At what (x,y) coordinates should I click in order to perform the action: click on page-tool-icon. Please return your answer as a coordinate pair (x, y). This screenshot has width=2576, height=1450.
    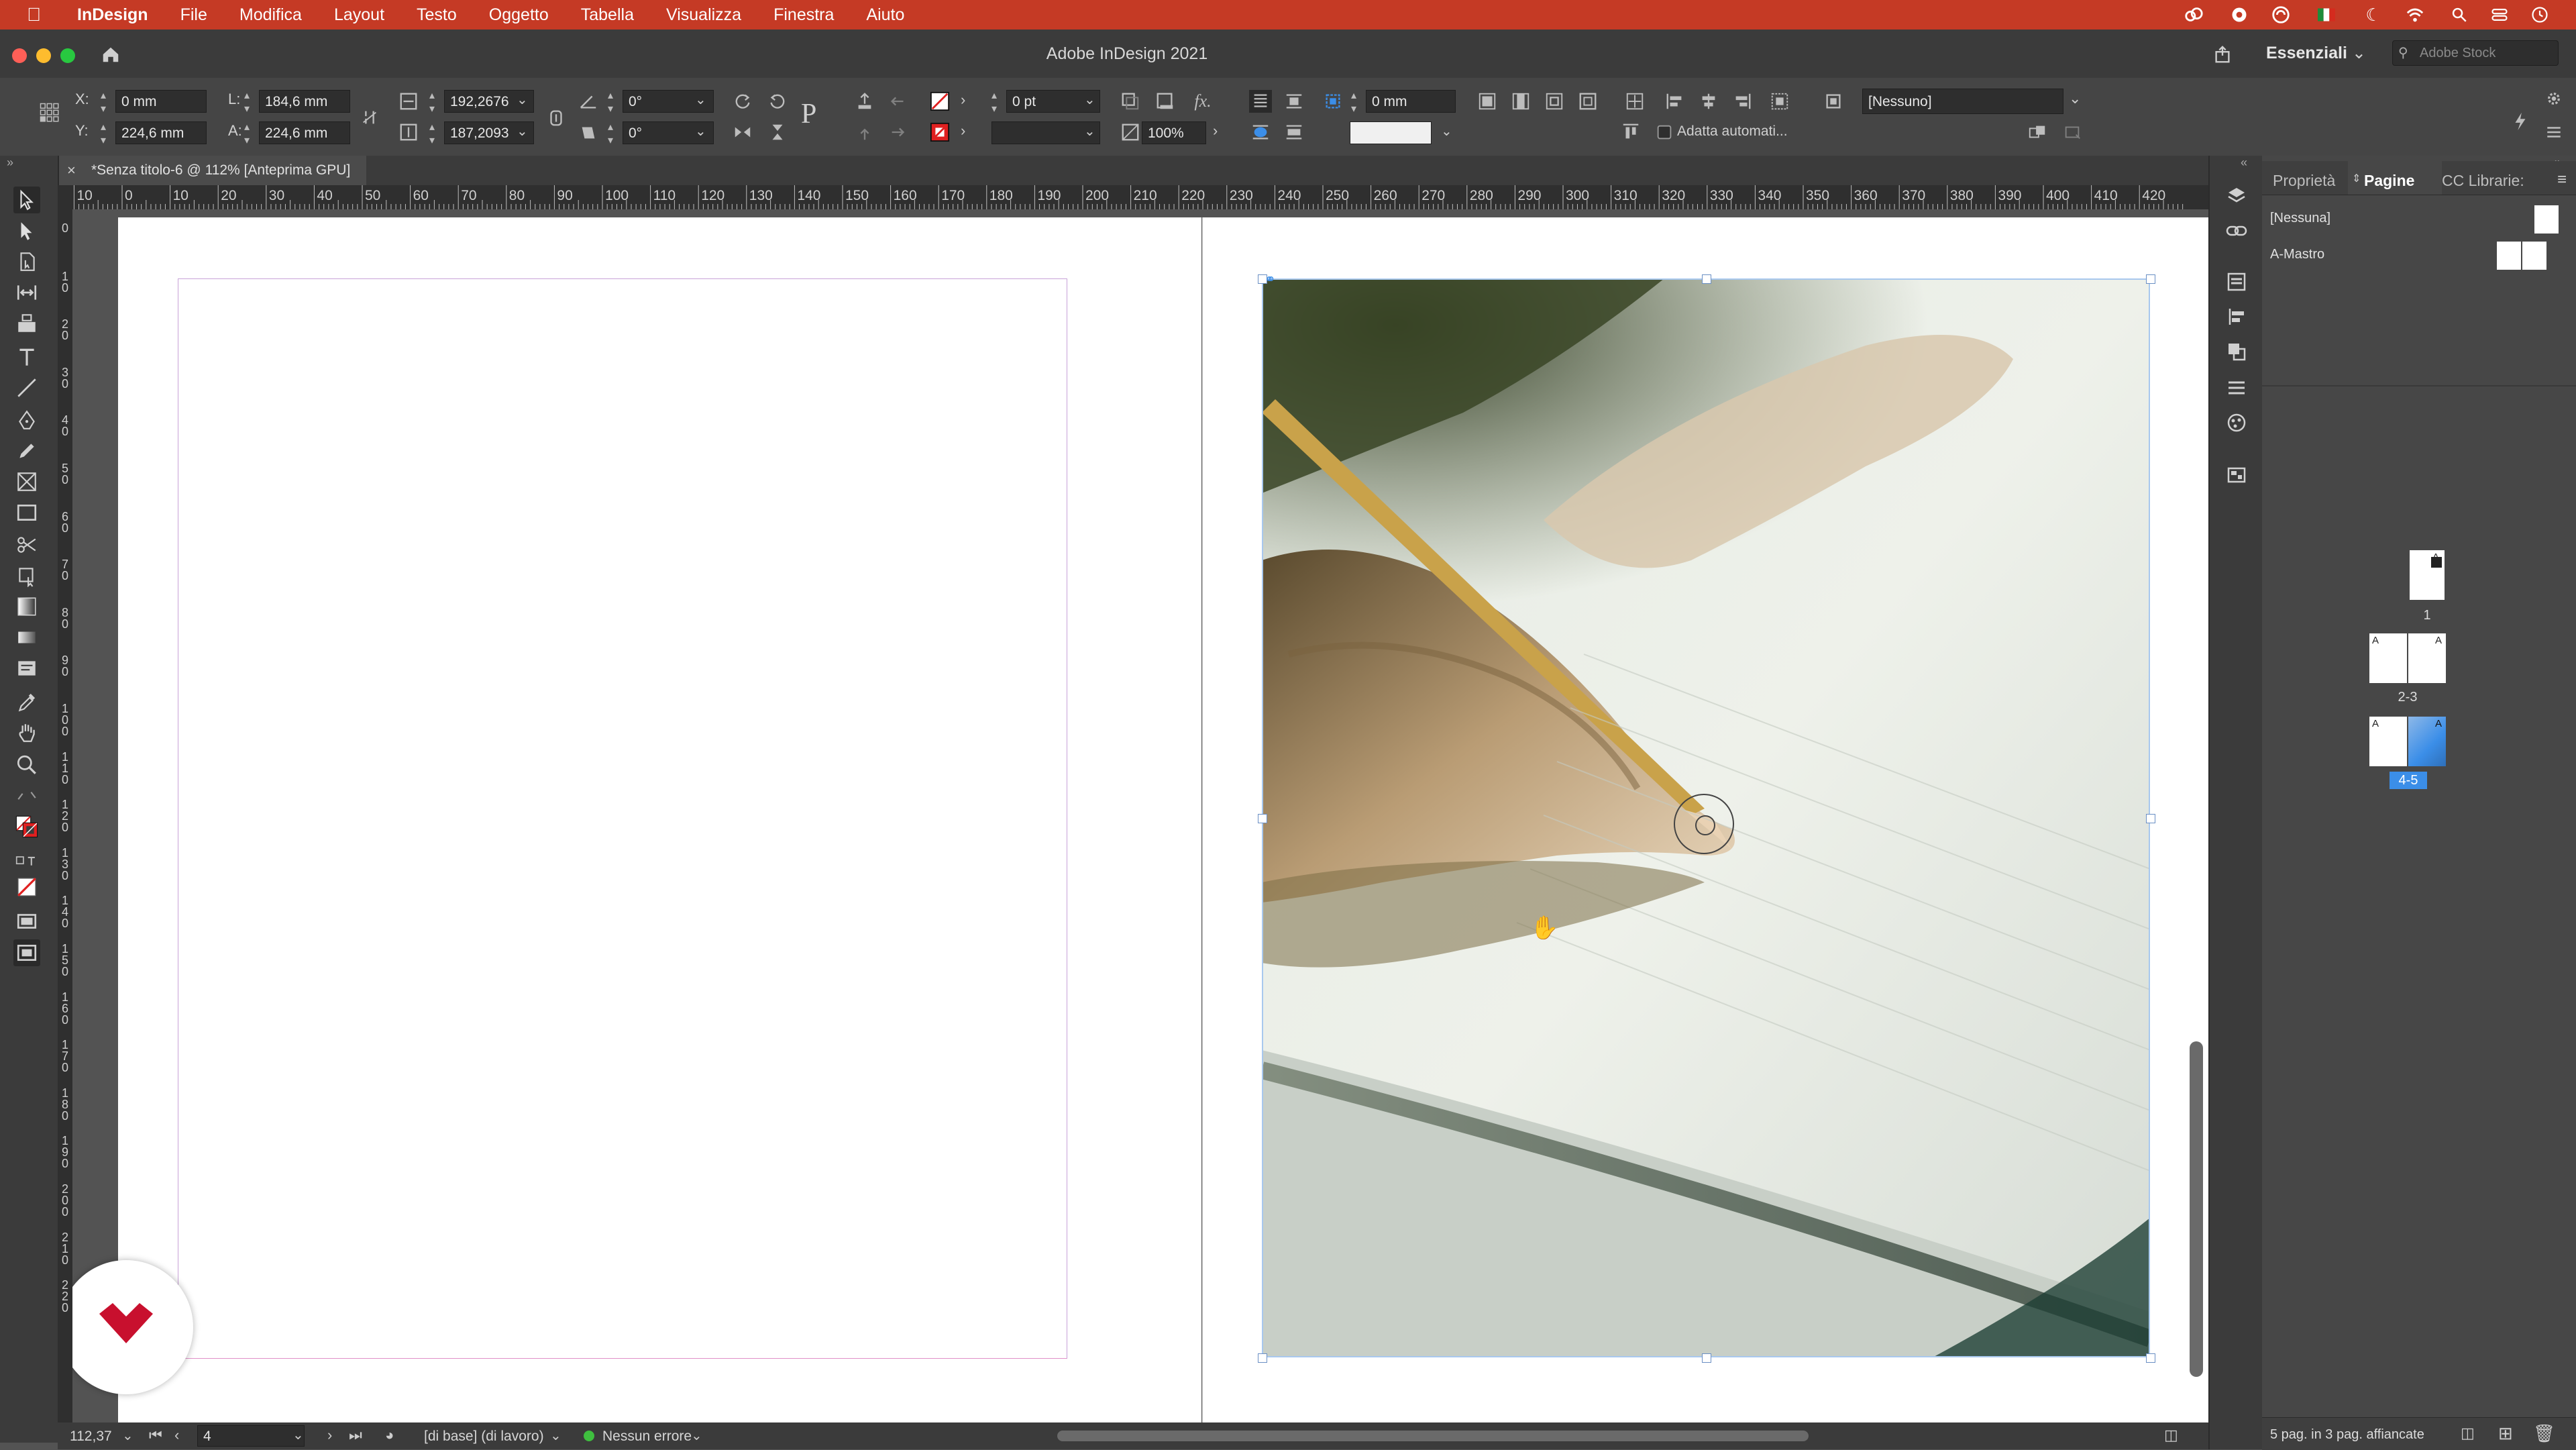
    Looking at the image, I should click on (26, 261).